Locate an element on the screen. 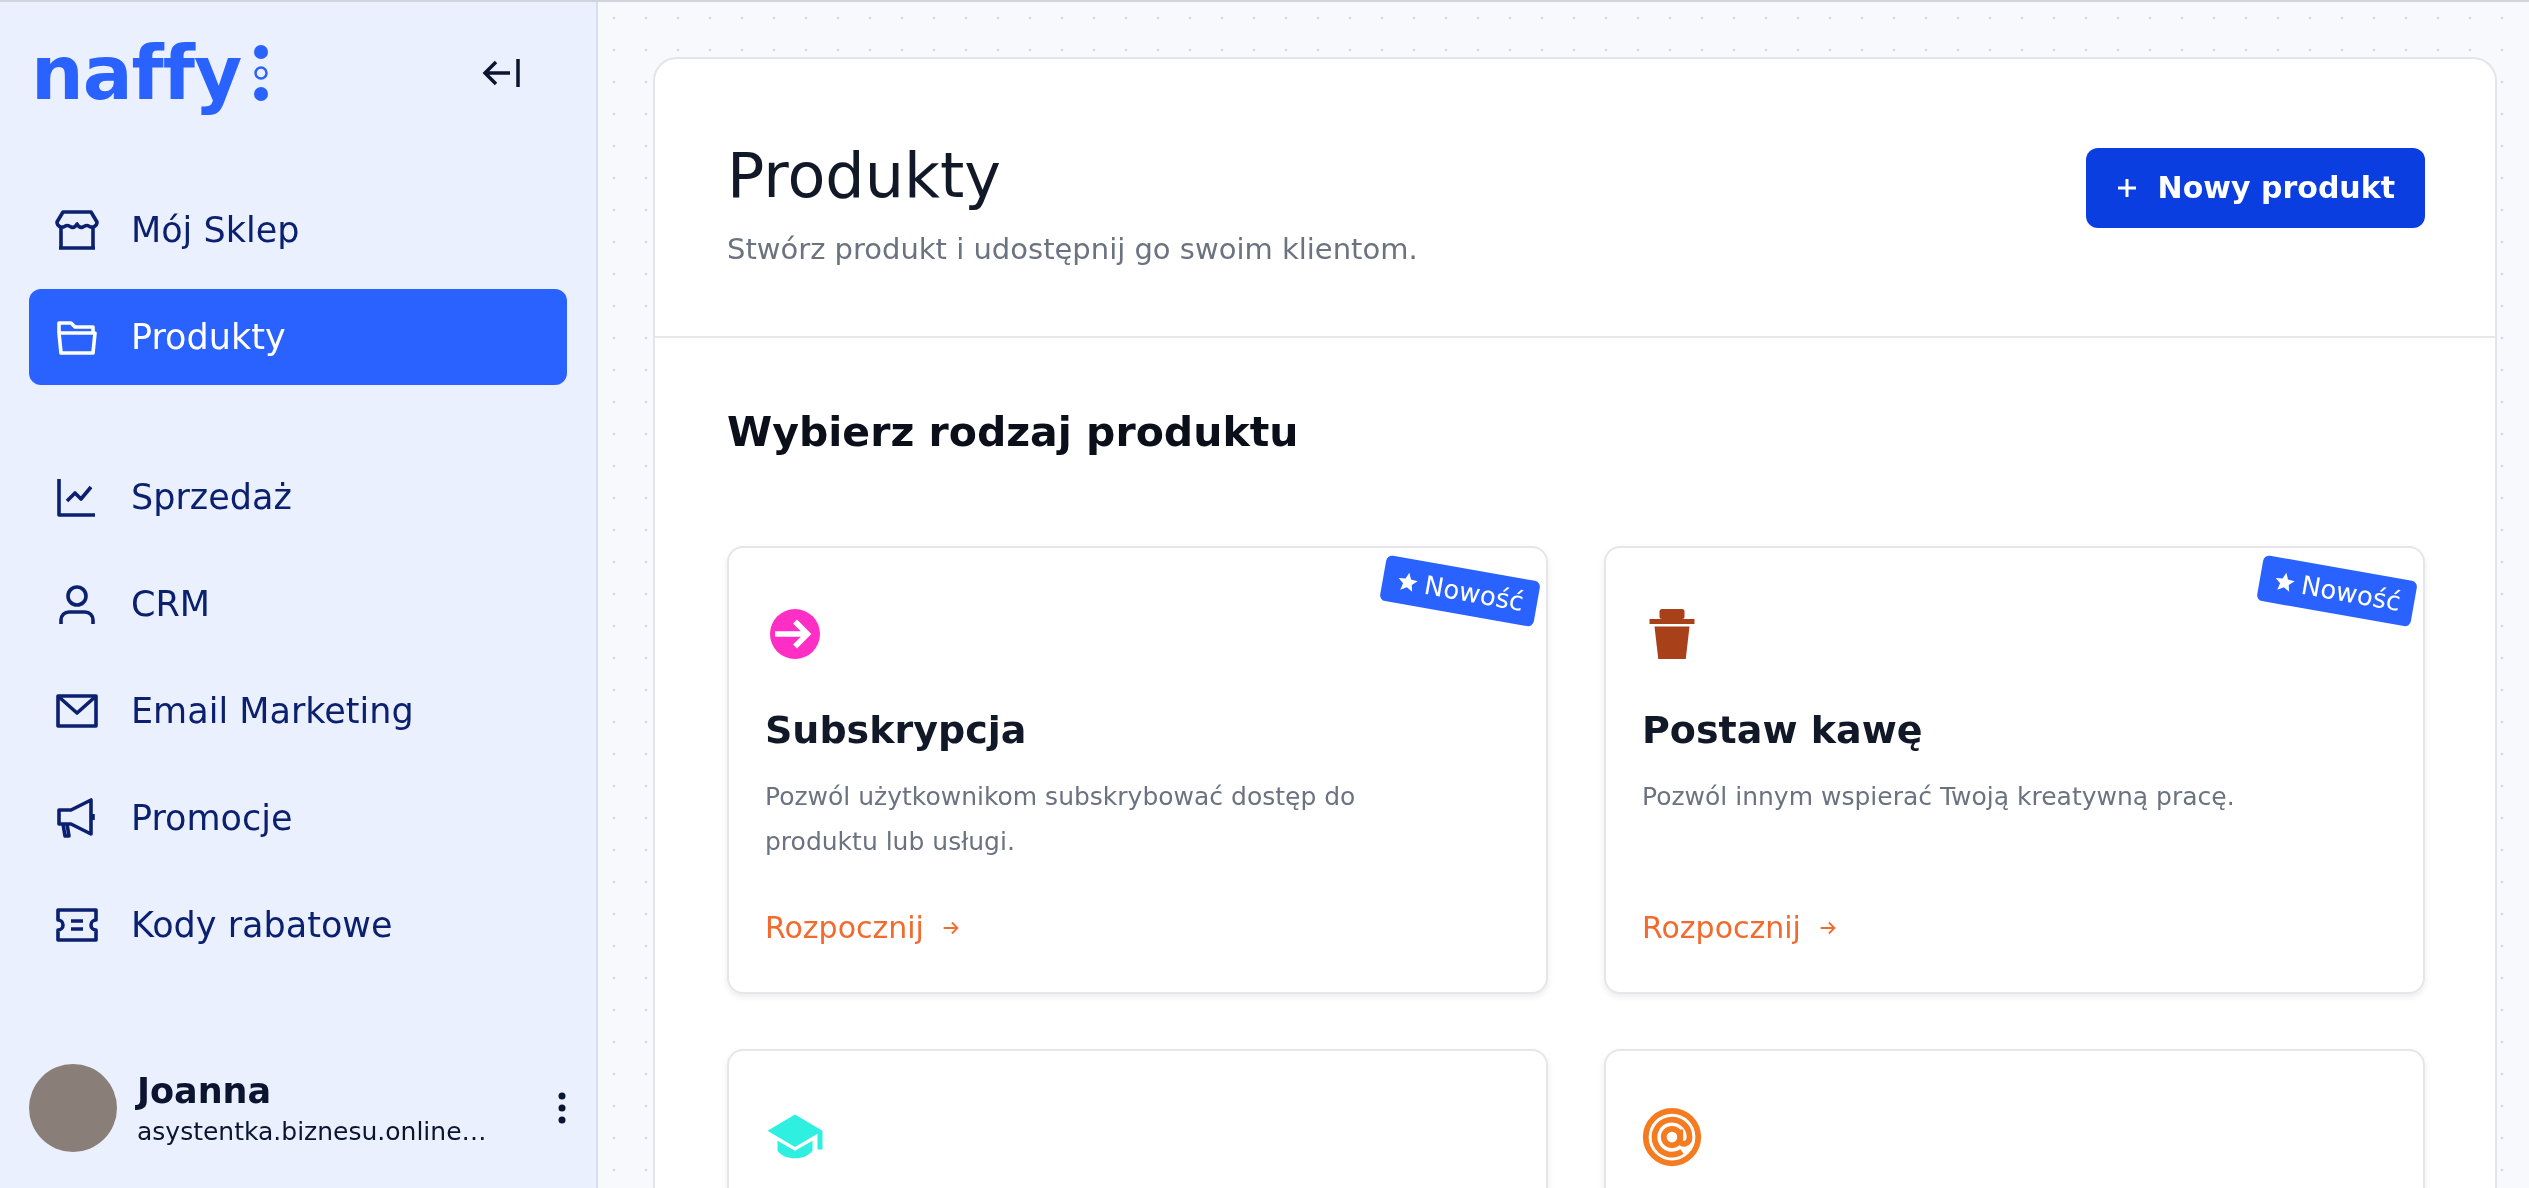 This screenshot has height=1188, width=2529. user-name: Joanna is located at coordinates (205, 1090).